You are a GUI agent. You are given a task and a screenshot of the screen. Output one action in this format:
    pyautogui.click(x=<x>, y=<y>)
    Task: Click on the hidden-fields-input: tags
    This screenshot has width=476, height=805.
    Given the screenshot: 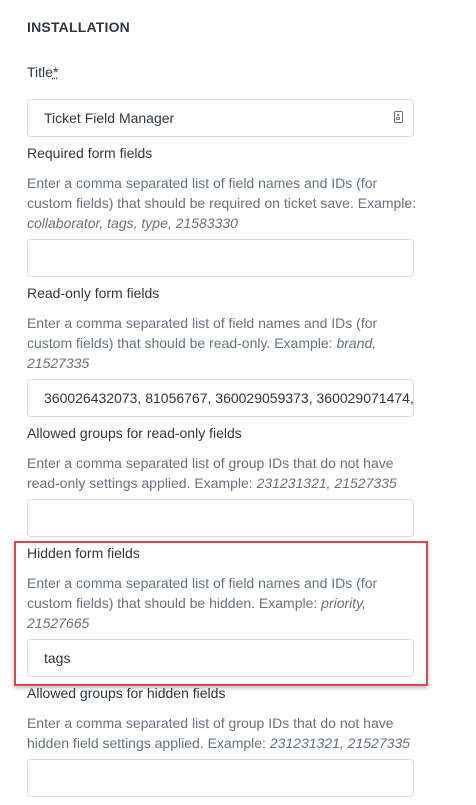 What is the action you would take?
    pyautogui.click(x=220, y=658)
    